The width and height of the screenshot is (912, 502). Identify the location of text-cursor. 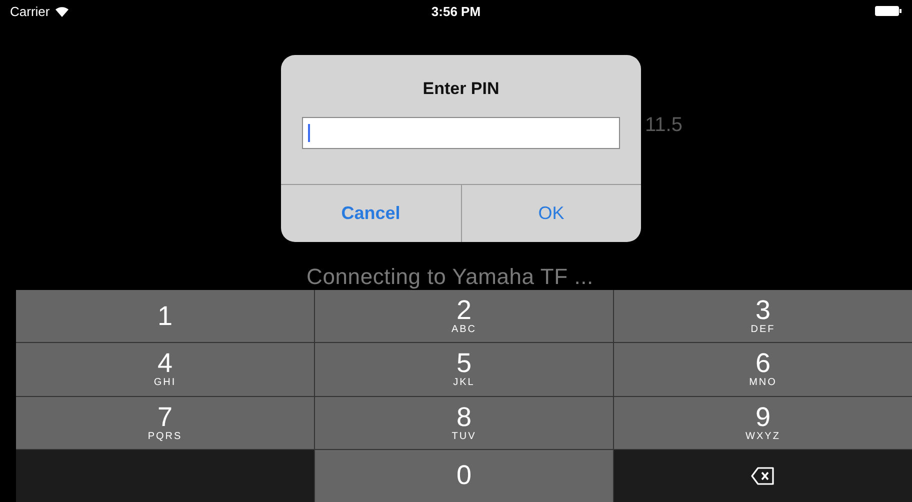
(309, 133).